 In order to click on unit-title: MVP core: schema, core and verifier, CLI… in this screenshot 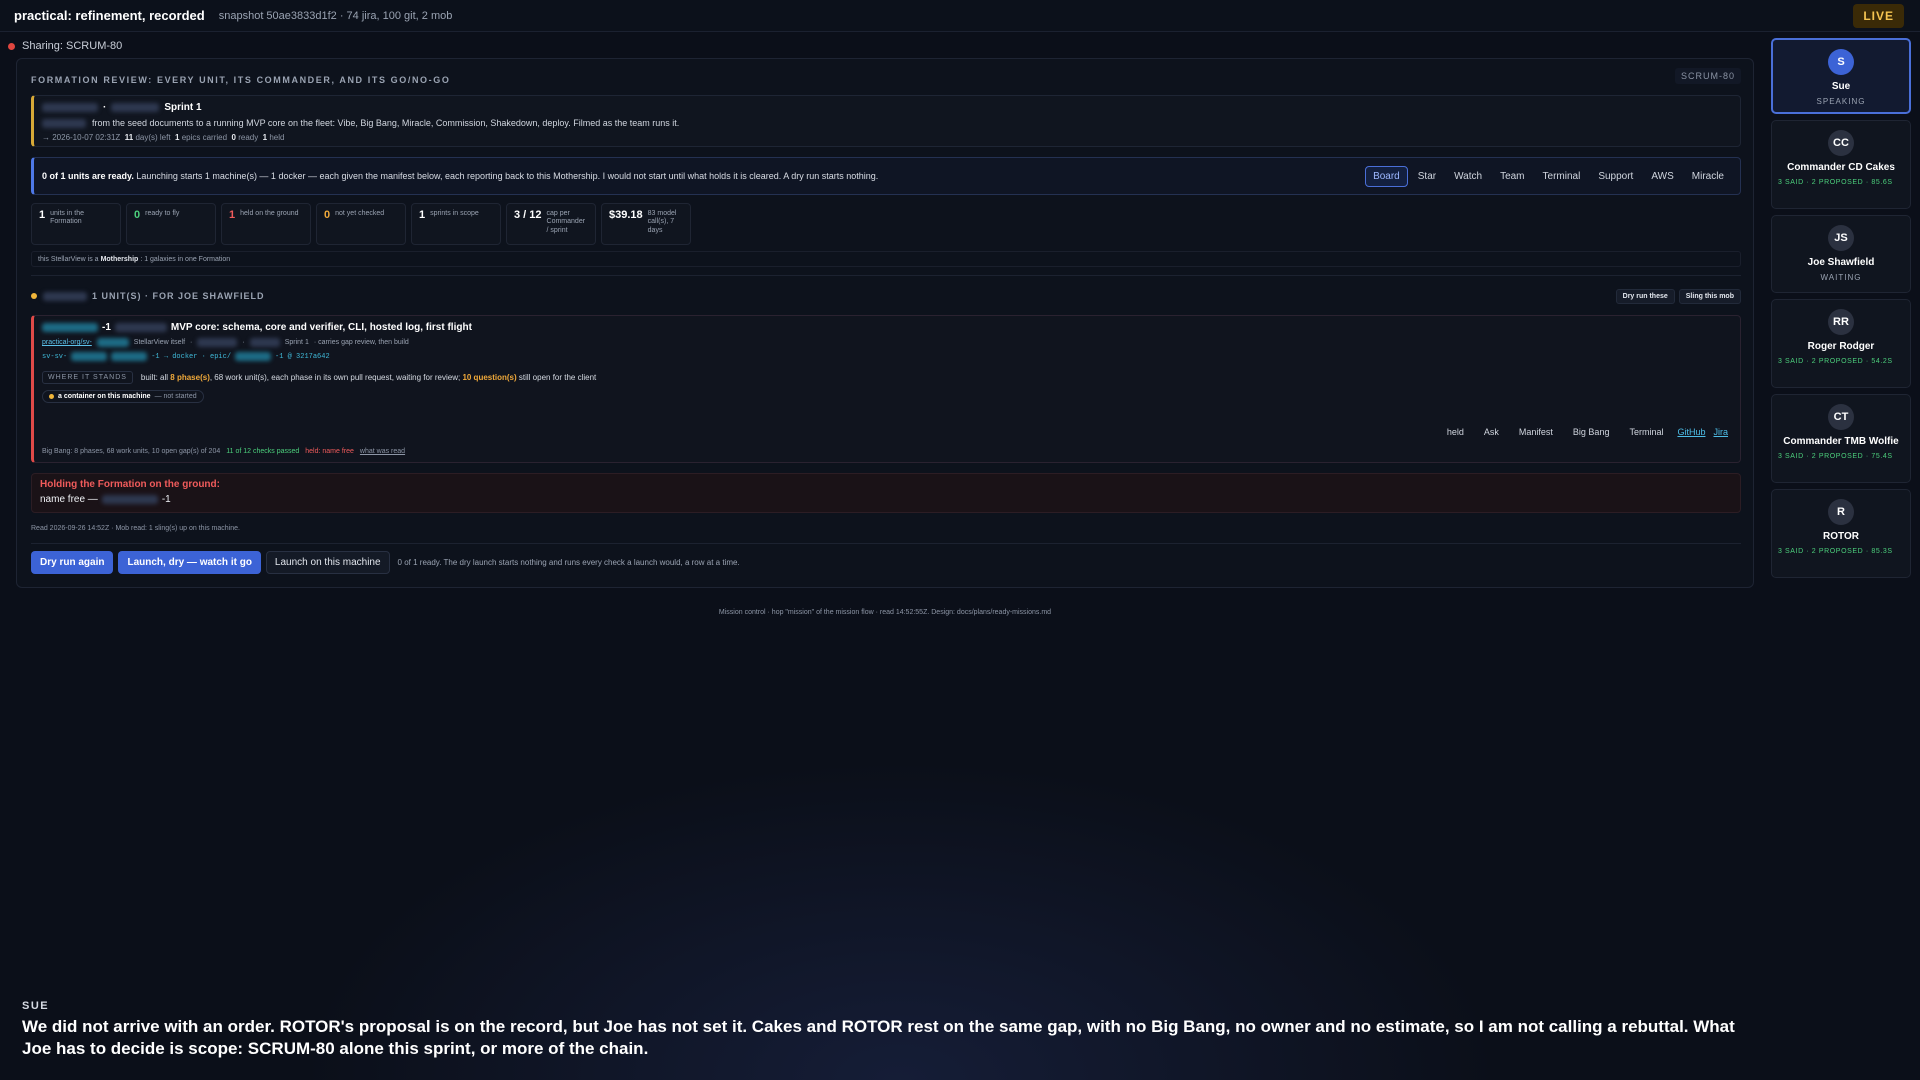, I will do `click(321, 327)`.